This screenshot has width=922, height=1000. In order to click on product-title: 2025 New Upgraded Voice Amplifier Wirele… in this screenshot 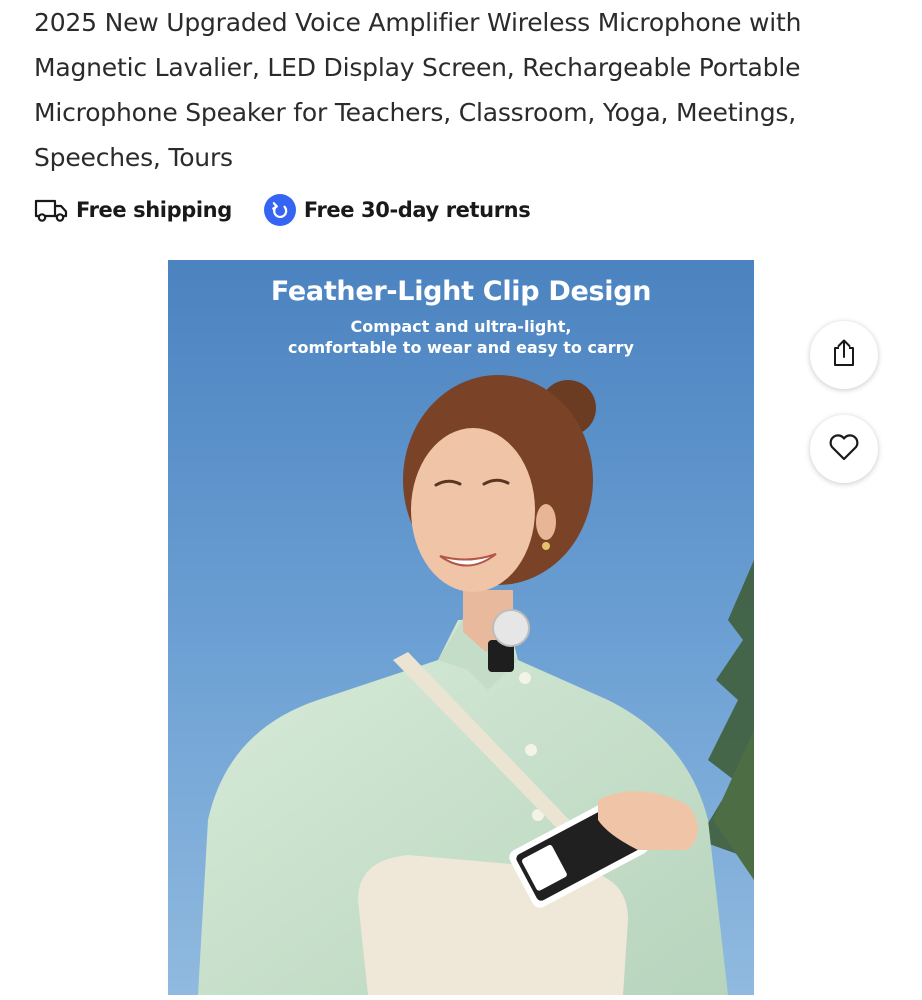, I will do `click(418, 90)`.